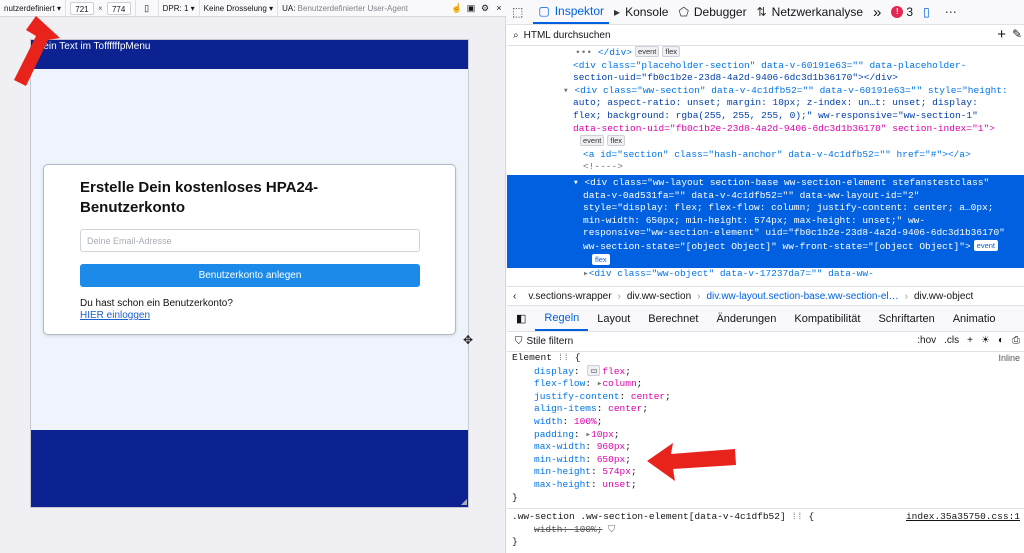  Describe the element at coordinates (761, 12) in the screenshot. I see `network-icon: ⇅` at that location.